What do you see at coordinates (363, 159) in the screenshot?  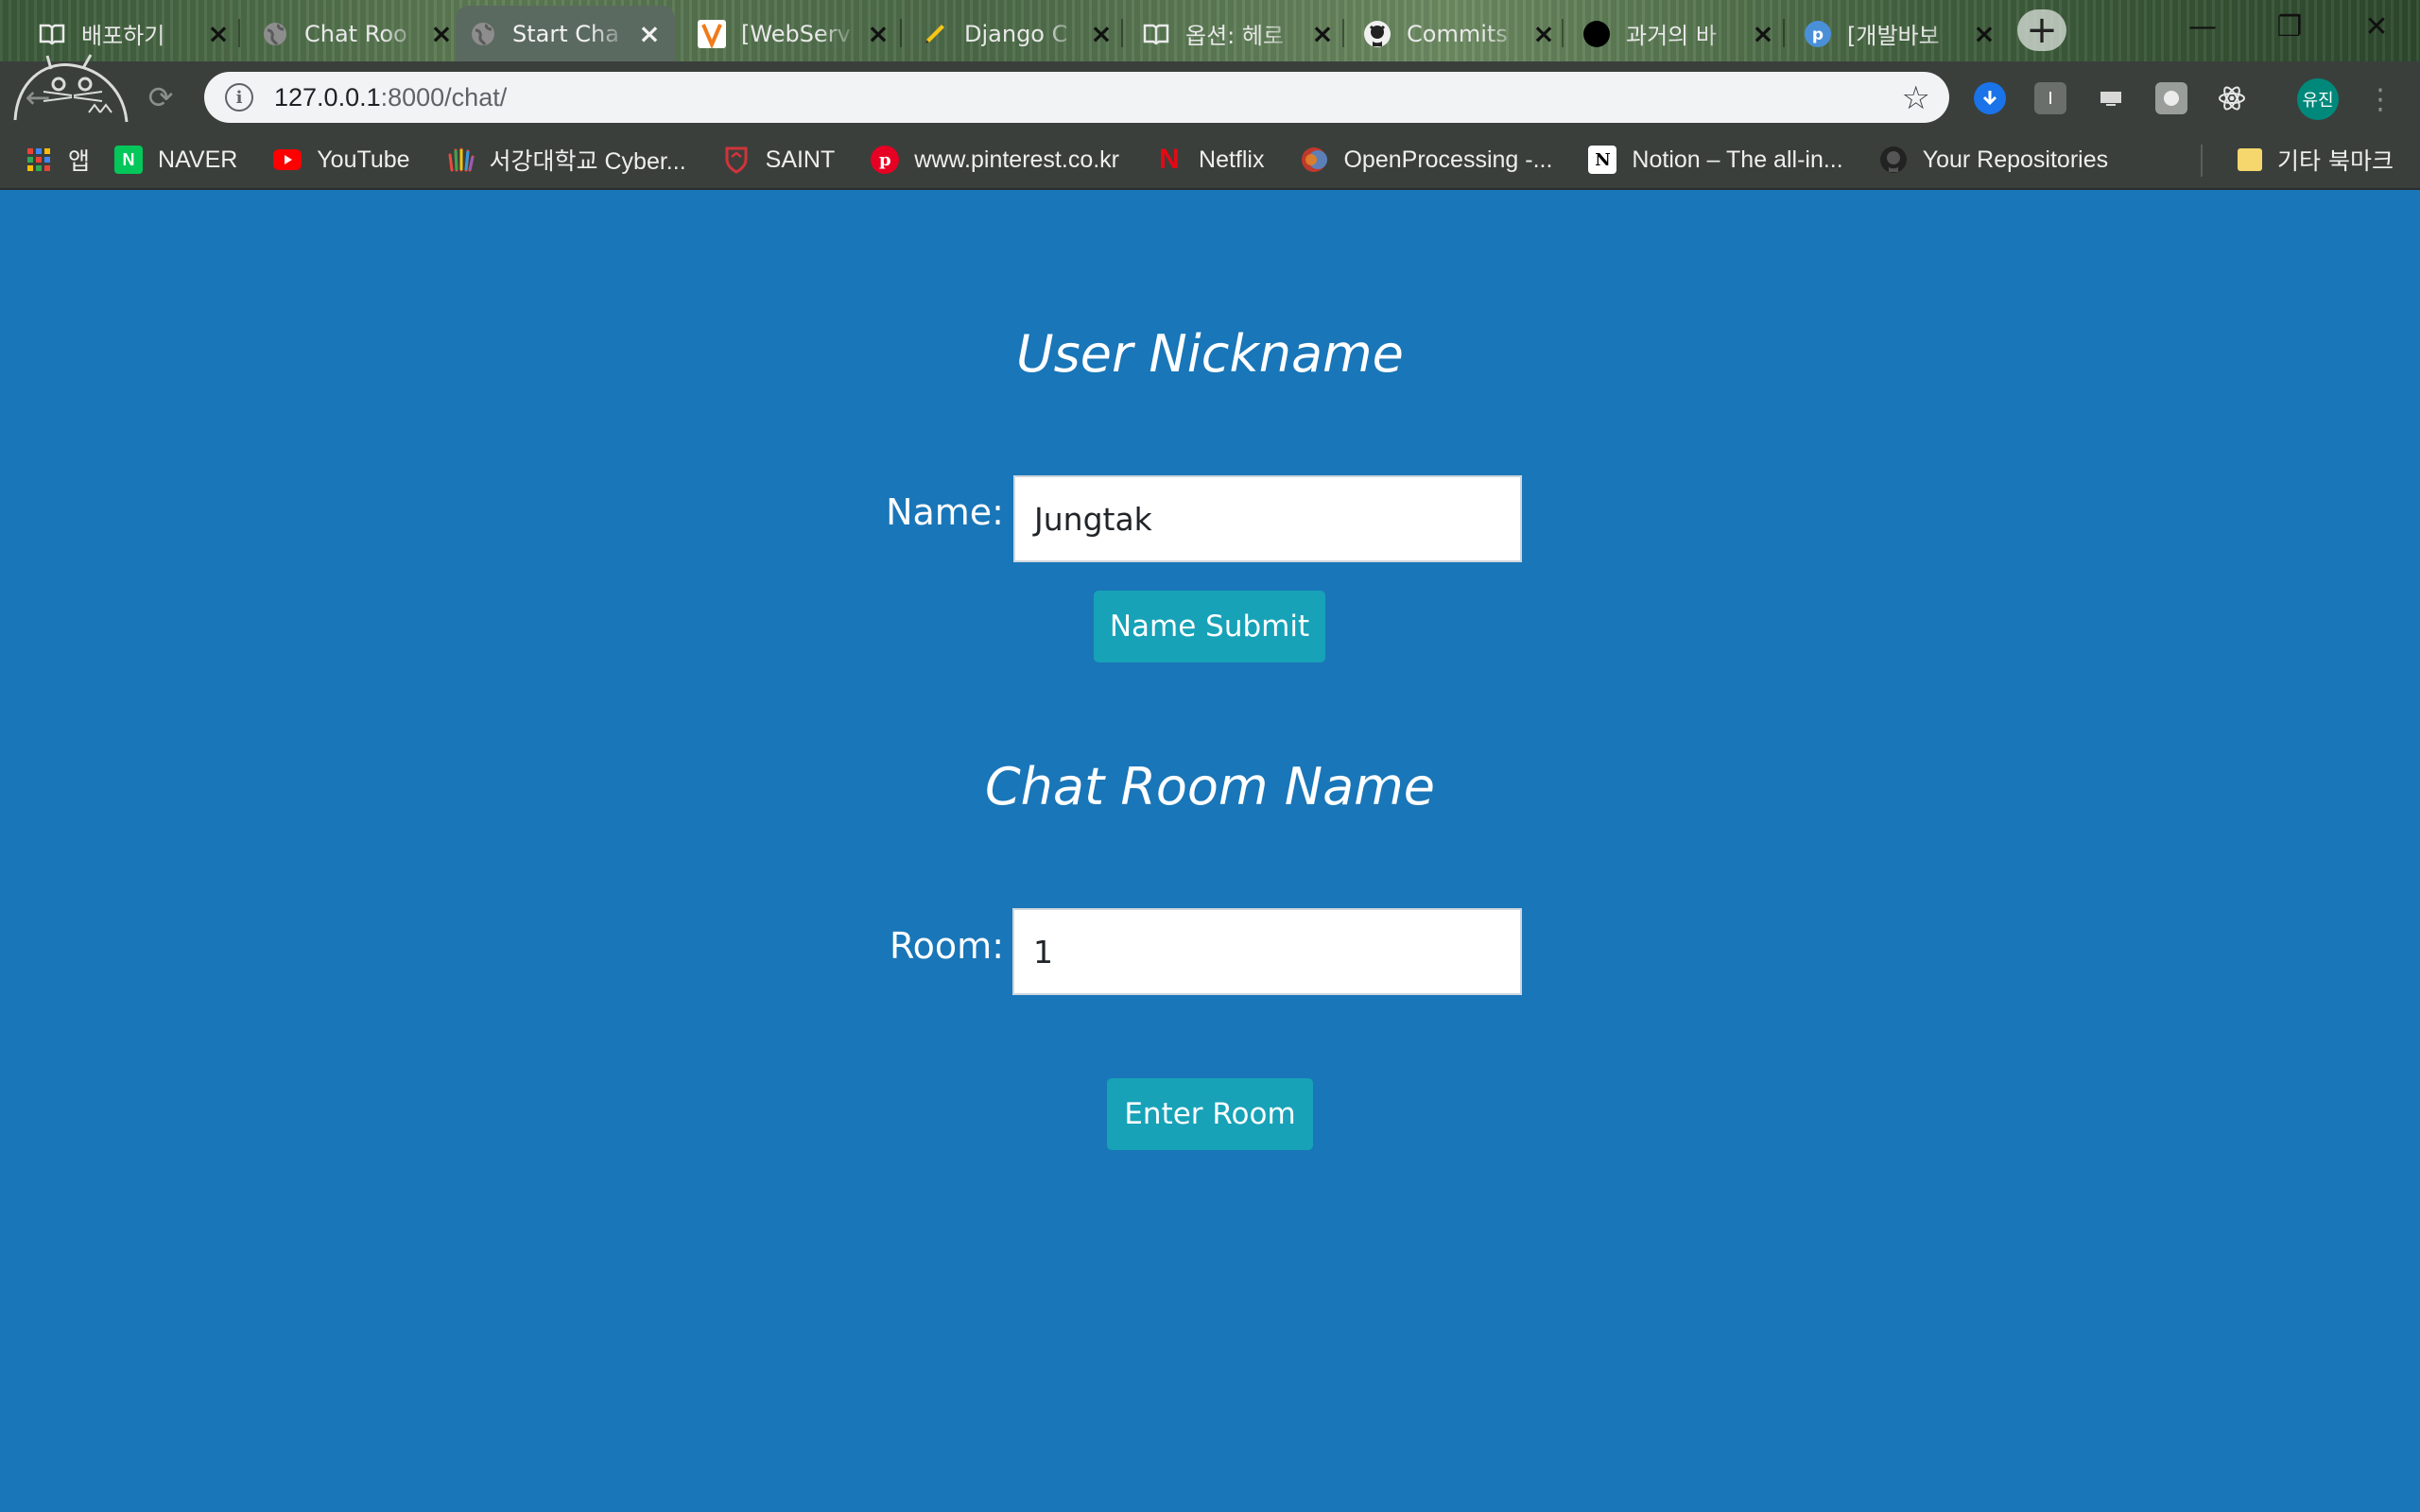 I see `bookmark-label: YouTube` at bounding box center [363, 159].